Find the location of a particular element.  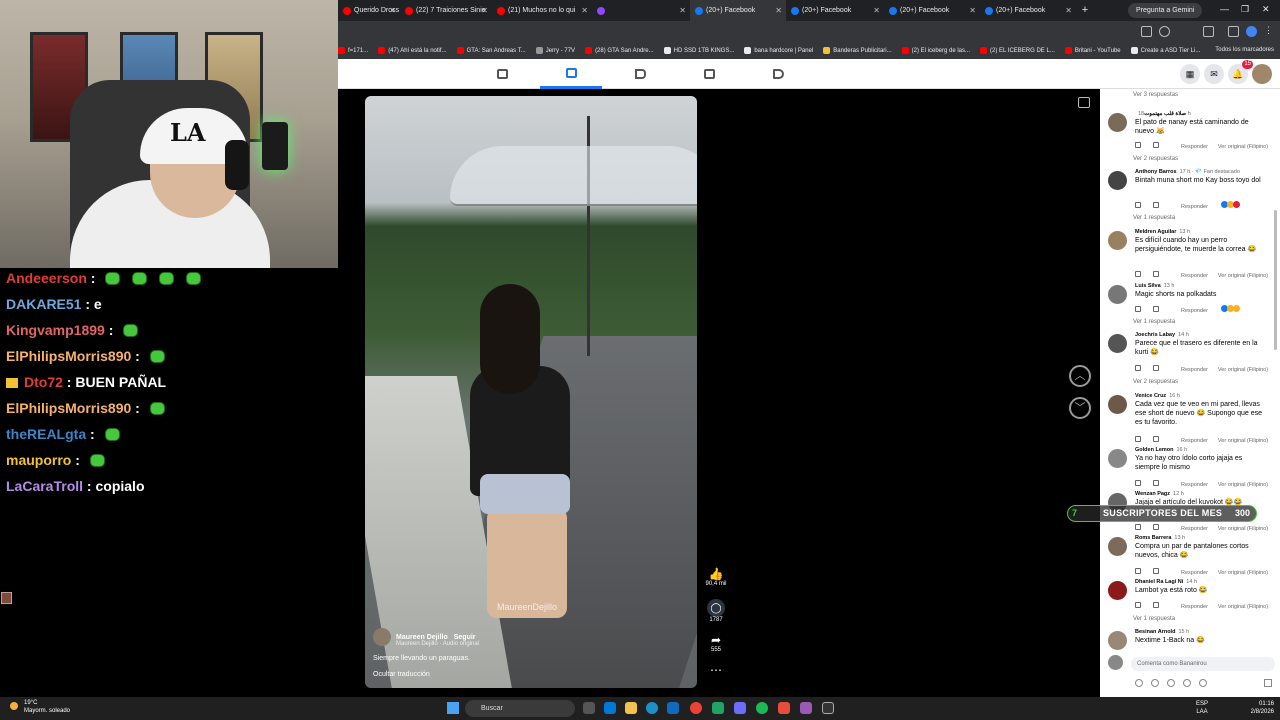

start-button is located at coordinates (453, 708).